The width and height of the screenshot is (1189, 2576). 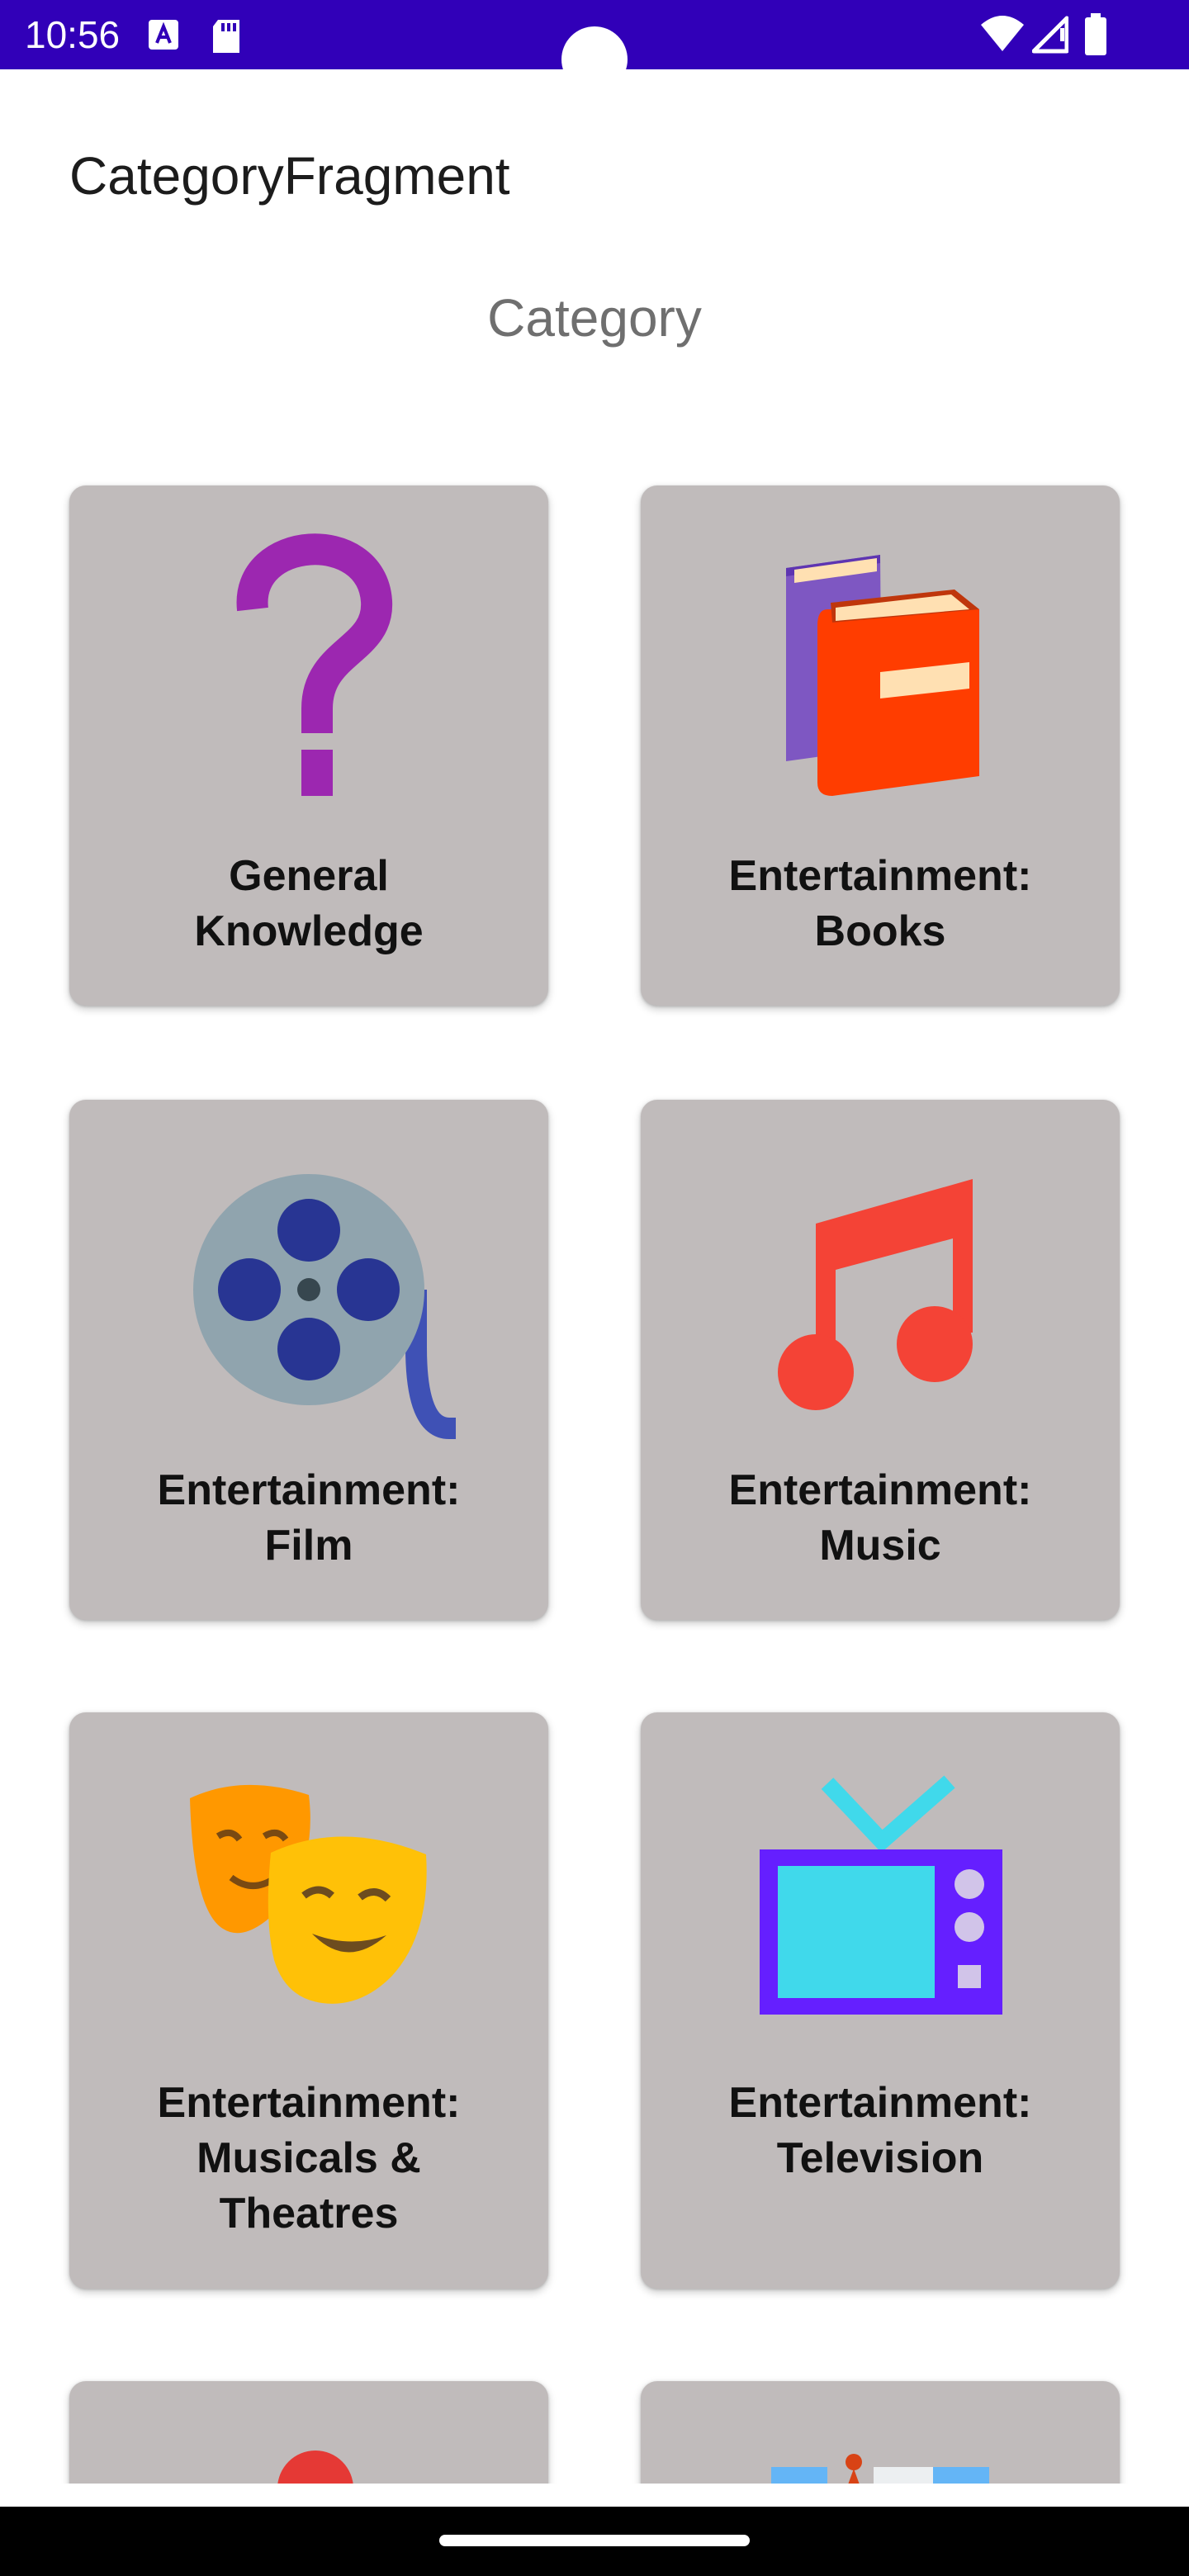 I want to click on partial-scene-icon, so click(x=880, y=2469).